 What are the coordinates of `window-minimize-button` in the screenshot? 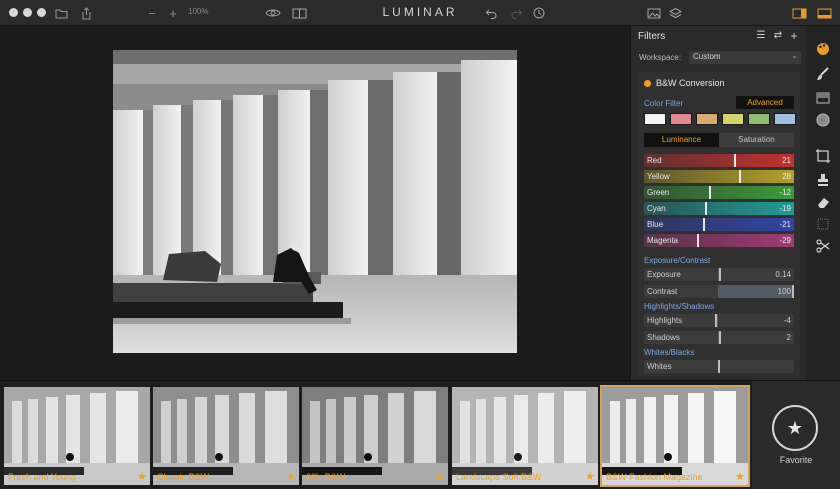 It's located at (27, 12).